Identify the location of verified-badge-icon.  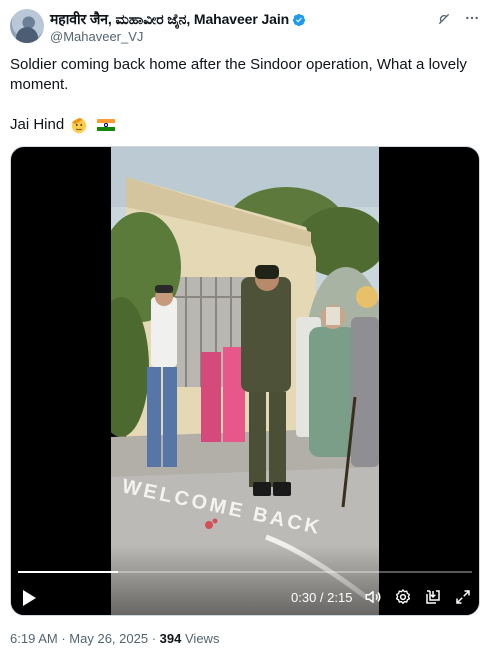
(299, 19).